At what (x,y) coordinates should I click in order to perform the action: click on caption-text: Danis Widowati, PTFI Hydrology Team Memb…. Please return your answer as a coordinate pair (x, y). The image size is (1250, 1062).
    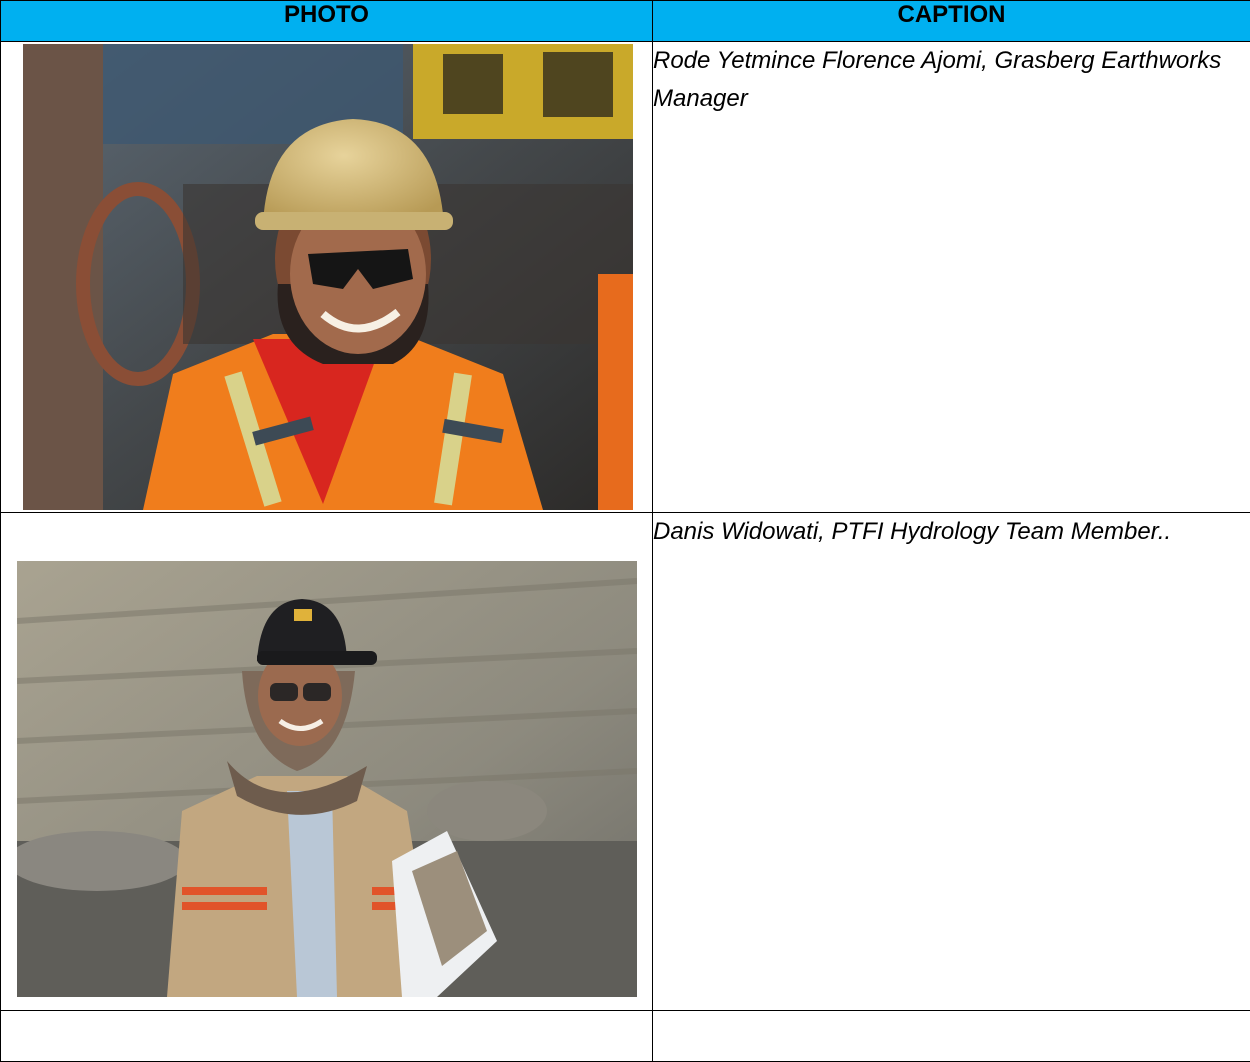
    Looking at the image, I should click on (951, 532).